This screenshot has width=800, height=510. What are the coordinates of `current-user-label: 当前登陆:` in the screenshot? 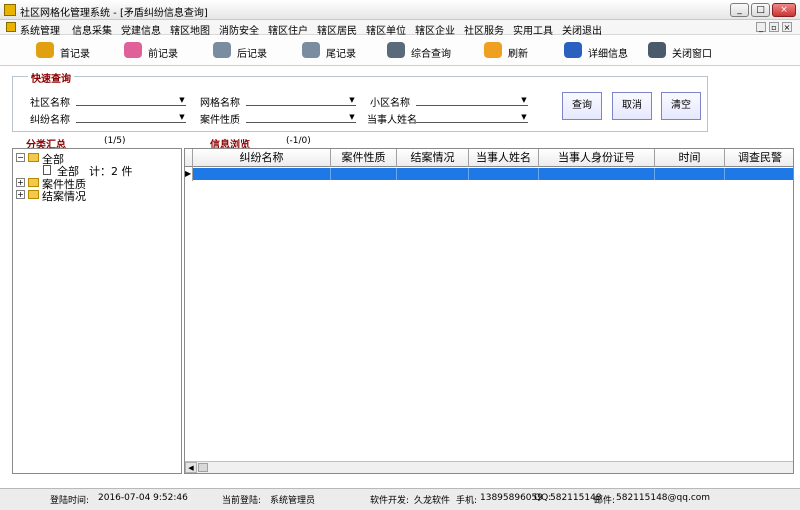 It's located at (242, 501).